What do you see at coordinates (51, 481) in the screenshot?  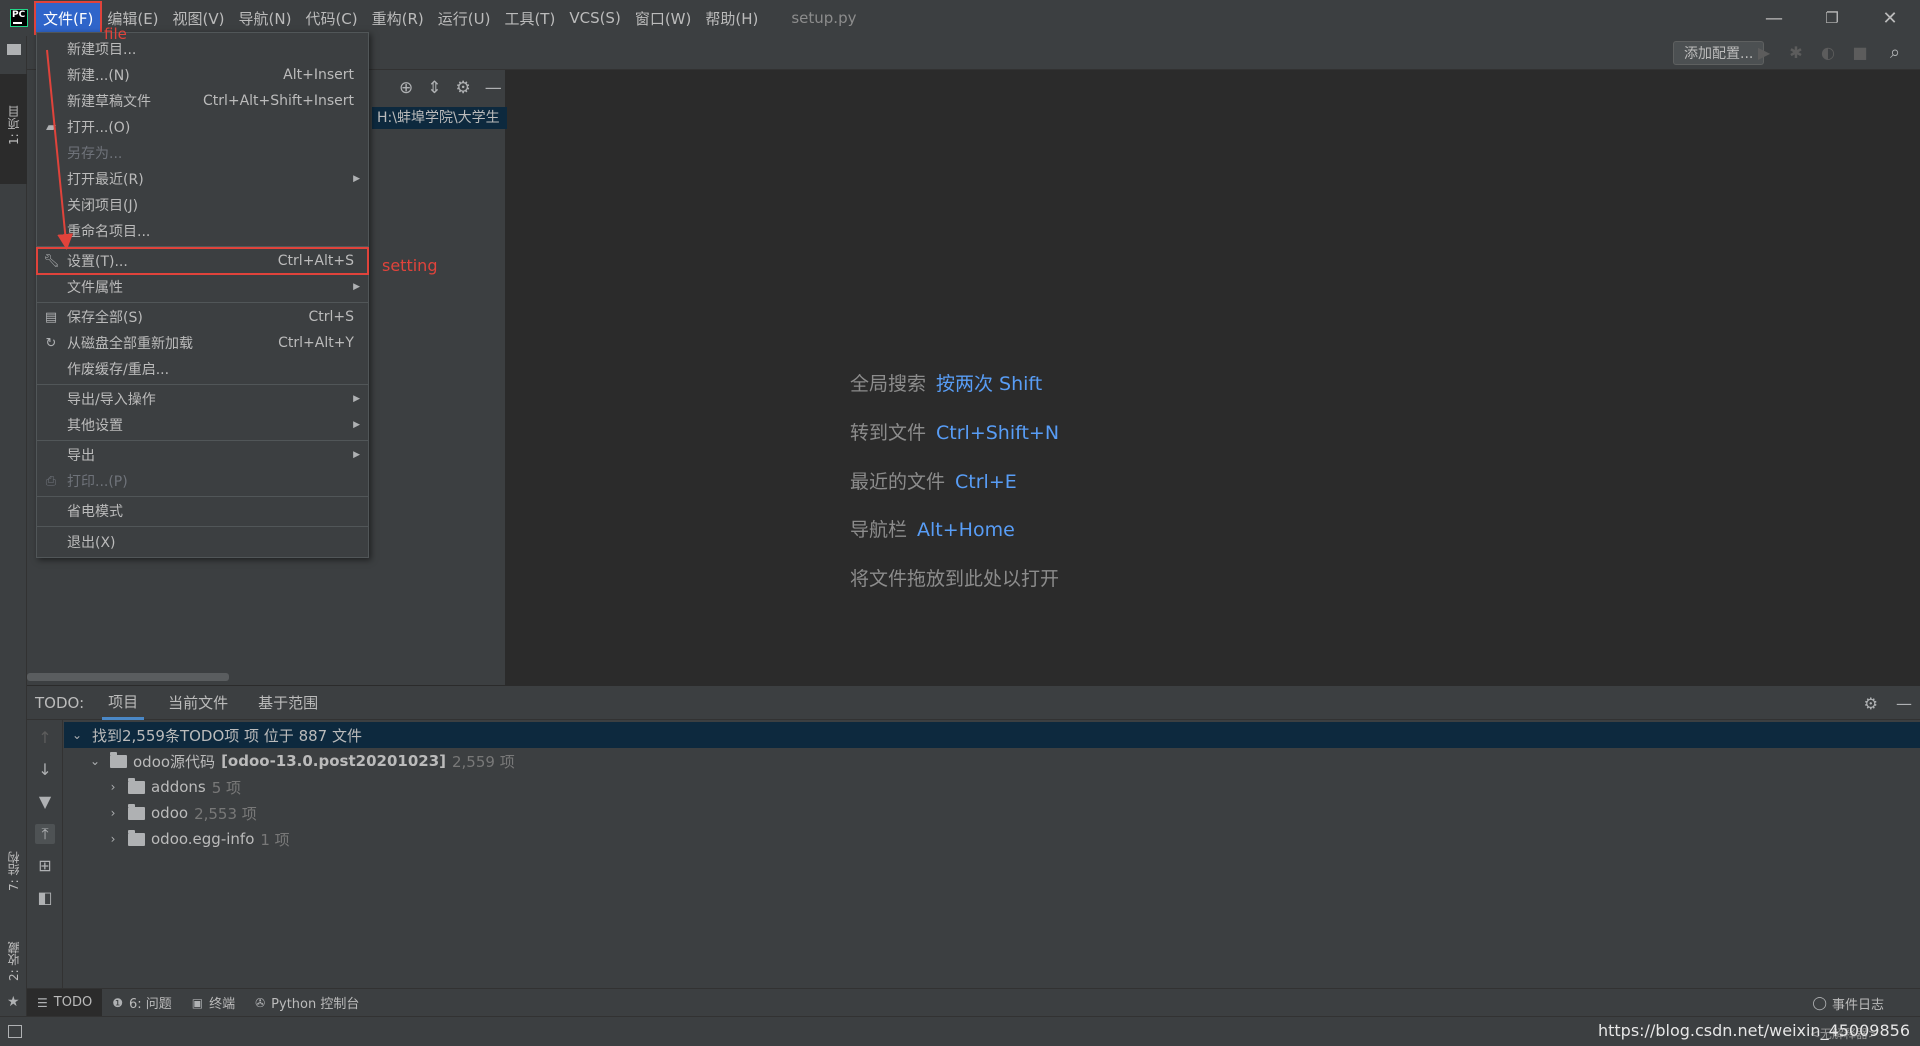 I see `printer-icon: ⎙` at bounding box center [51, 481].